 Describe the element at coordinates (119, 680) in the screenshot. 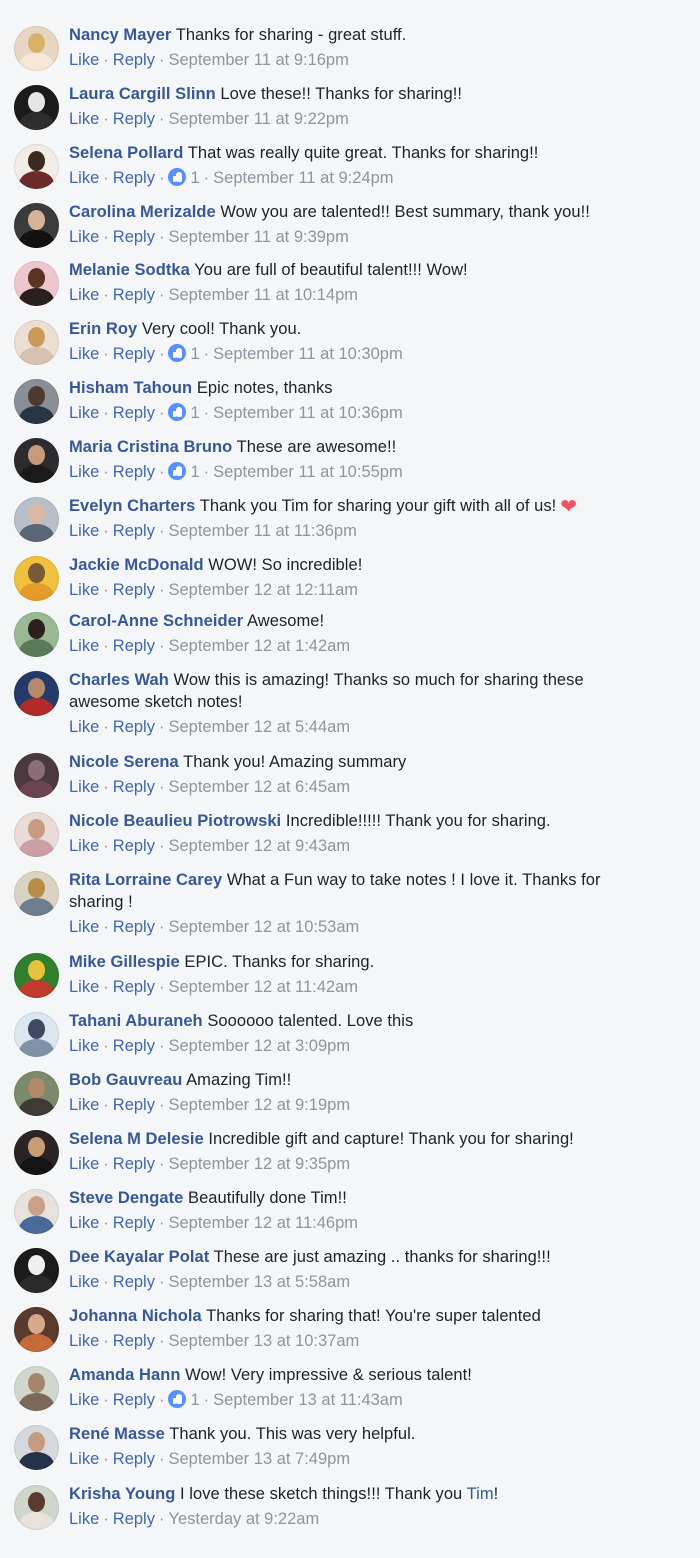

I see `author-name: Charles Wah` at that location.